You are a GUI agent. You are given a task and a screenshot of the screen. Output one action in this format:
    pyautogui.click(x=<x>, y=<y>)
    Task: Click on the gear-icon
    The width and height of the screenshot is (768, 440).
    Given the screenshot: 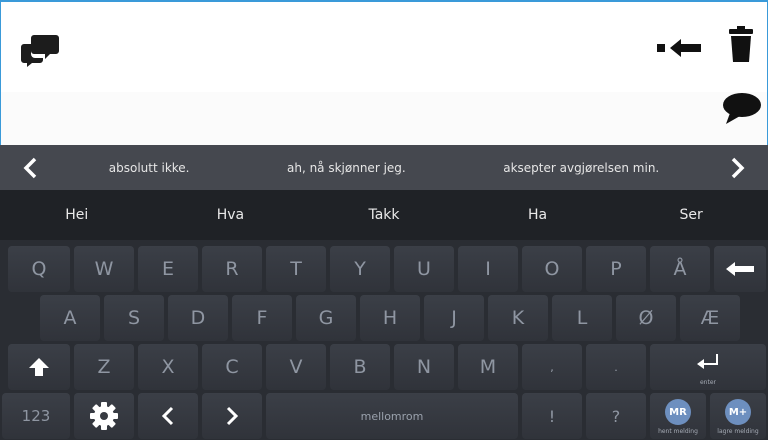 What is the action you would take?
    pyautogui.click(x=104, y=416)
    